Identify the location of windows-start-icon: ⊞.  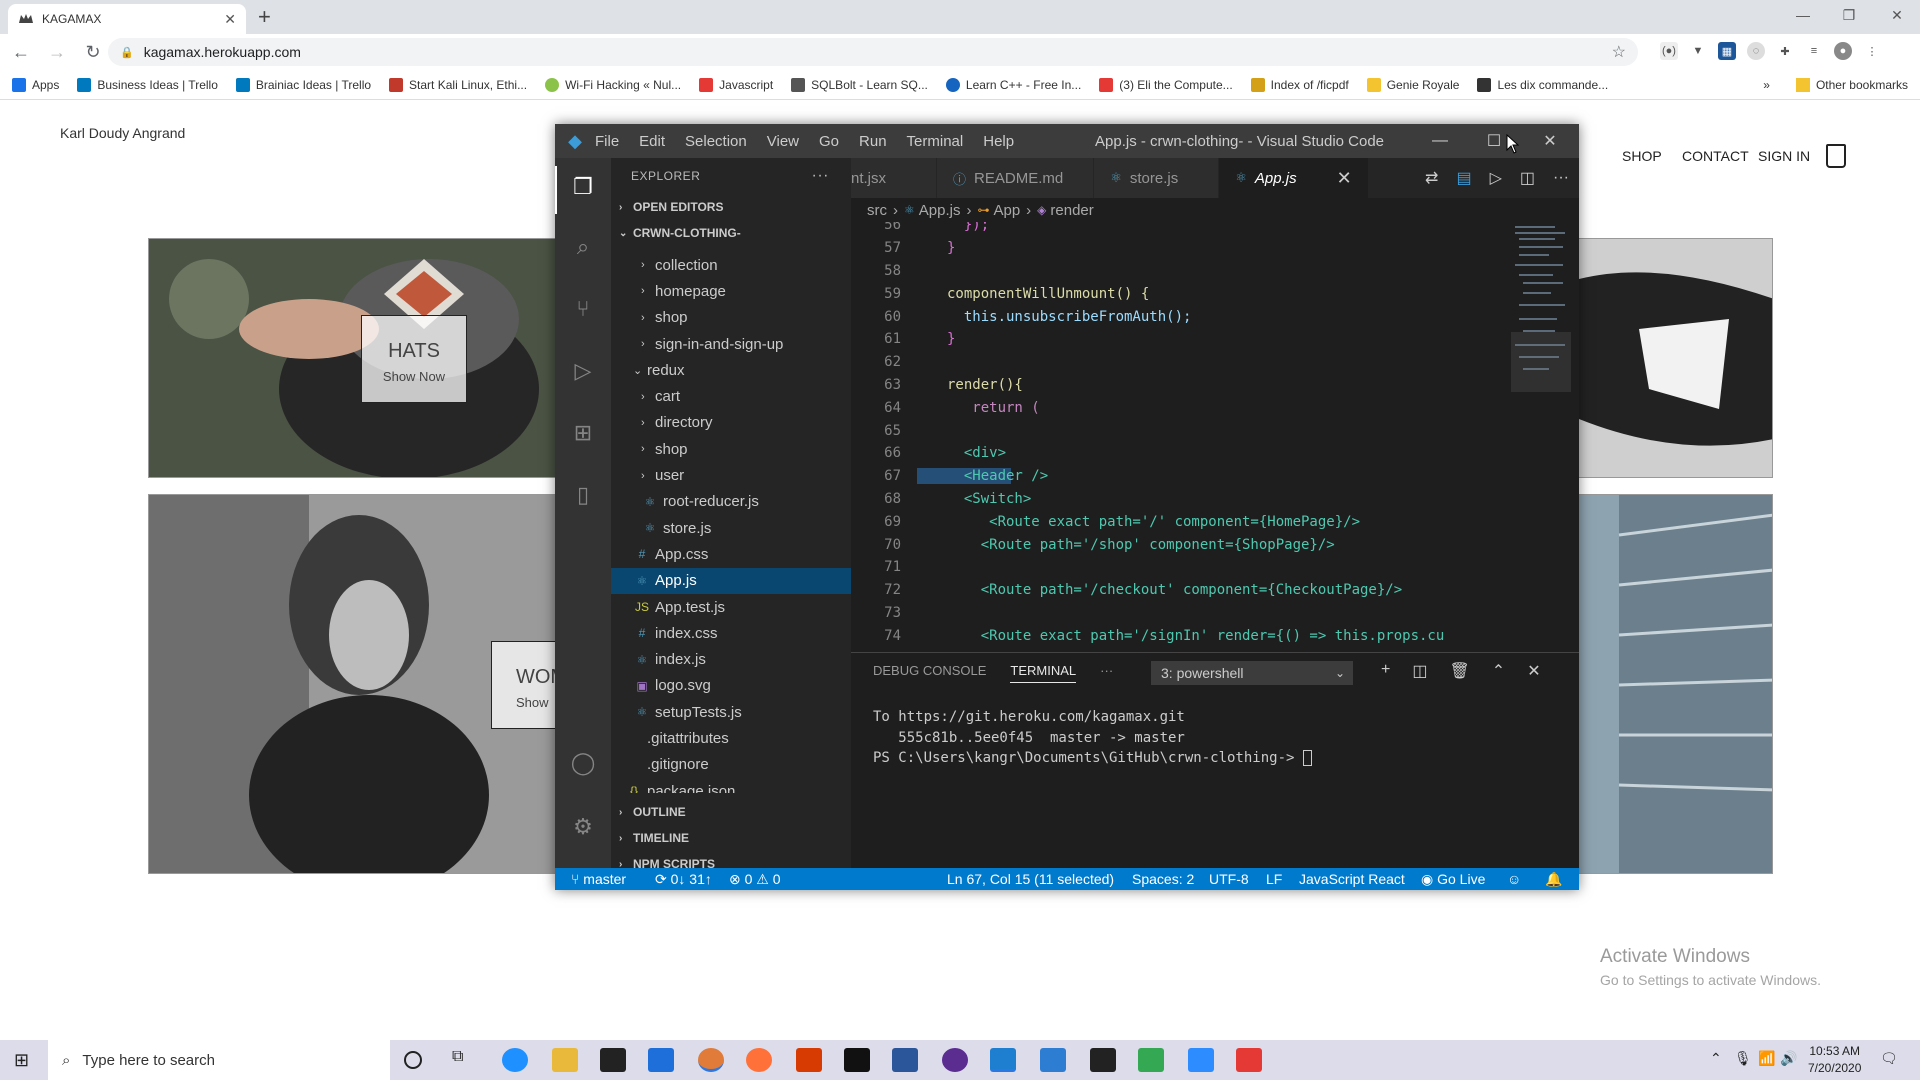
(21, 1060).